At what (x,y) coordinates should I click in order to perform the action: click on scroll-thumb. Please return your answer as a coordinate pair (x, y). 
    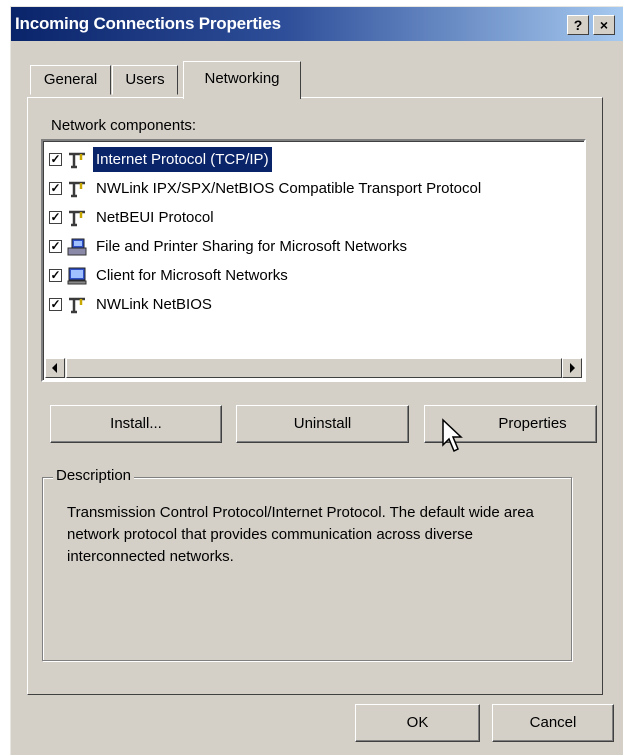
    Looking at the image, I should click on (314, 368).